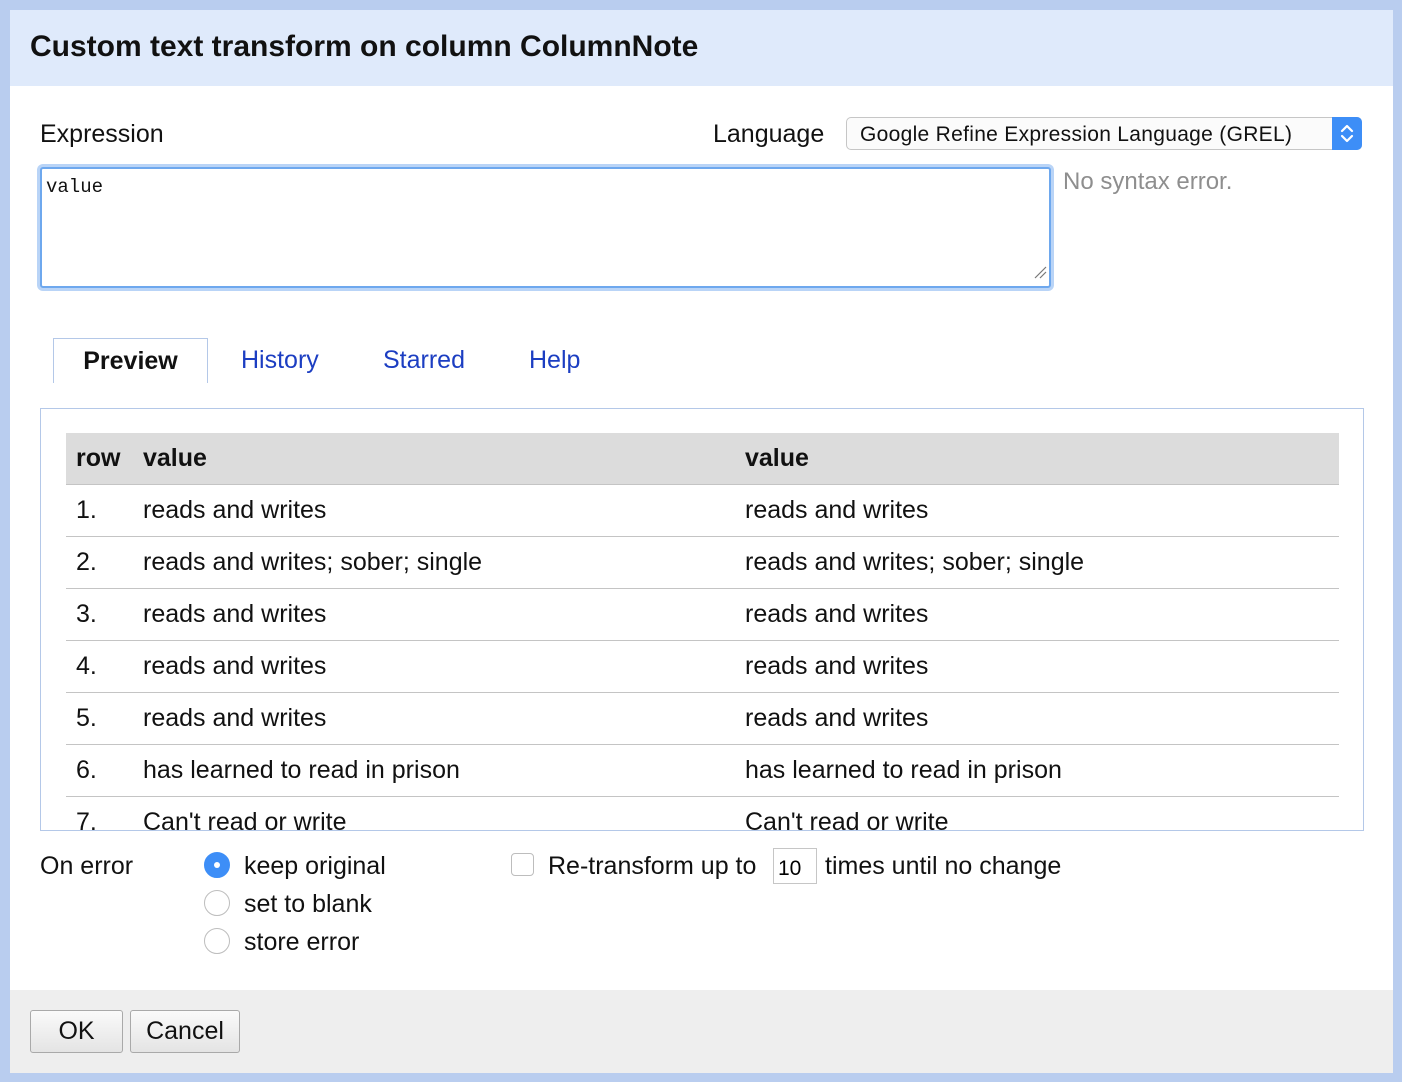  Describe the element at coordinates (130, 360) in the screenshot. I see `tab-preview: Preview` at that location.